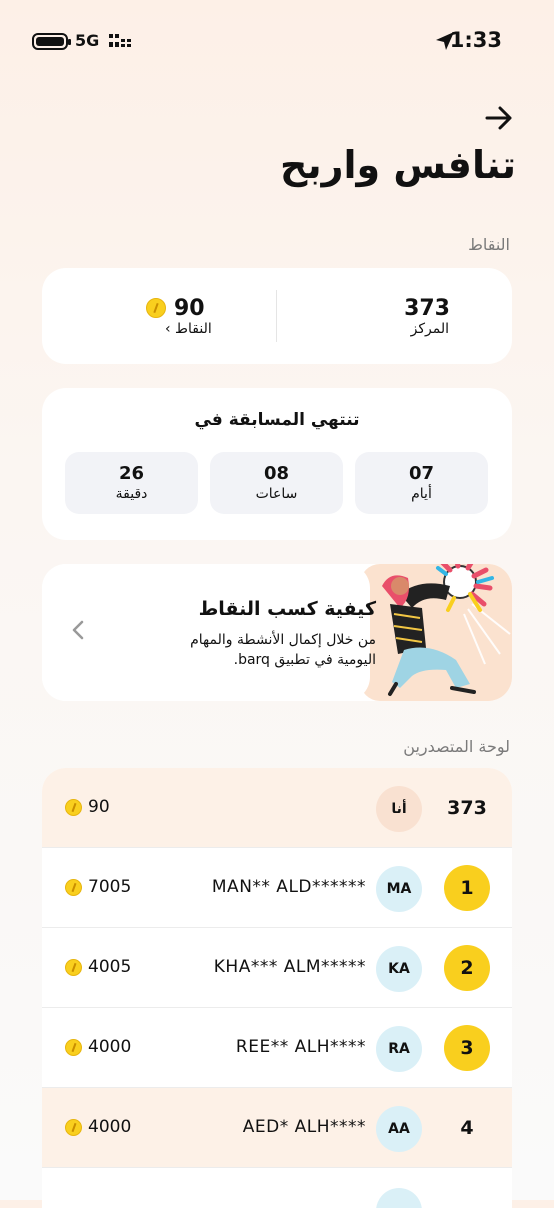  I want to click on timer-hours-label: ساعات, so click(276, 494).